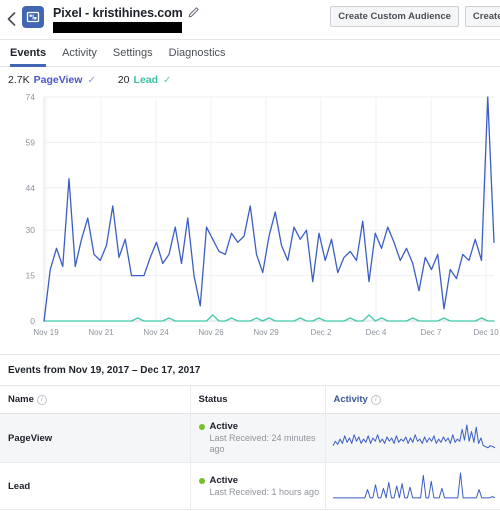 The width and height of the screenshot is (500, 511). Describe the element at coordinates (28, 53) in the screenshot. I see `tab-events: Events` at that location.